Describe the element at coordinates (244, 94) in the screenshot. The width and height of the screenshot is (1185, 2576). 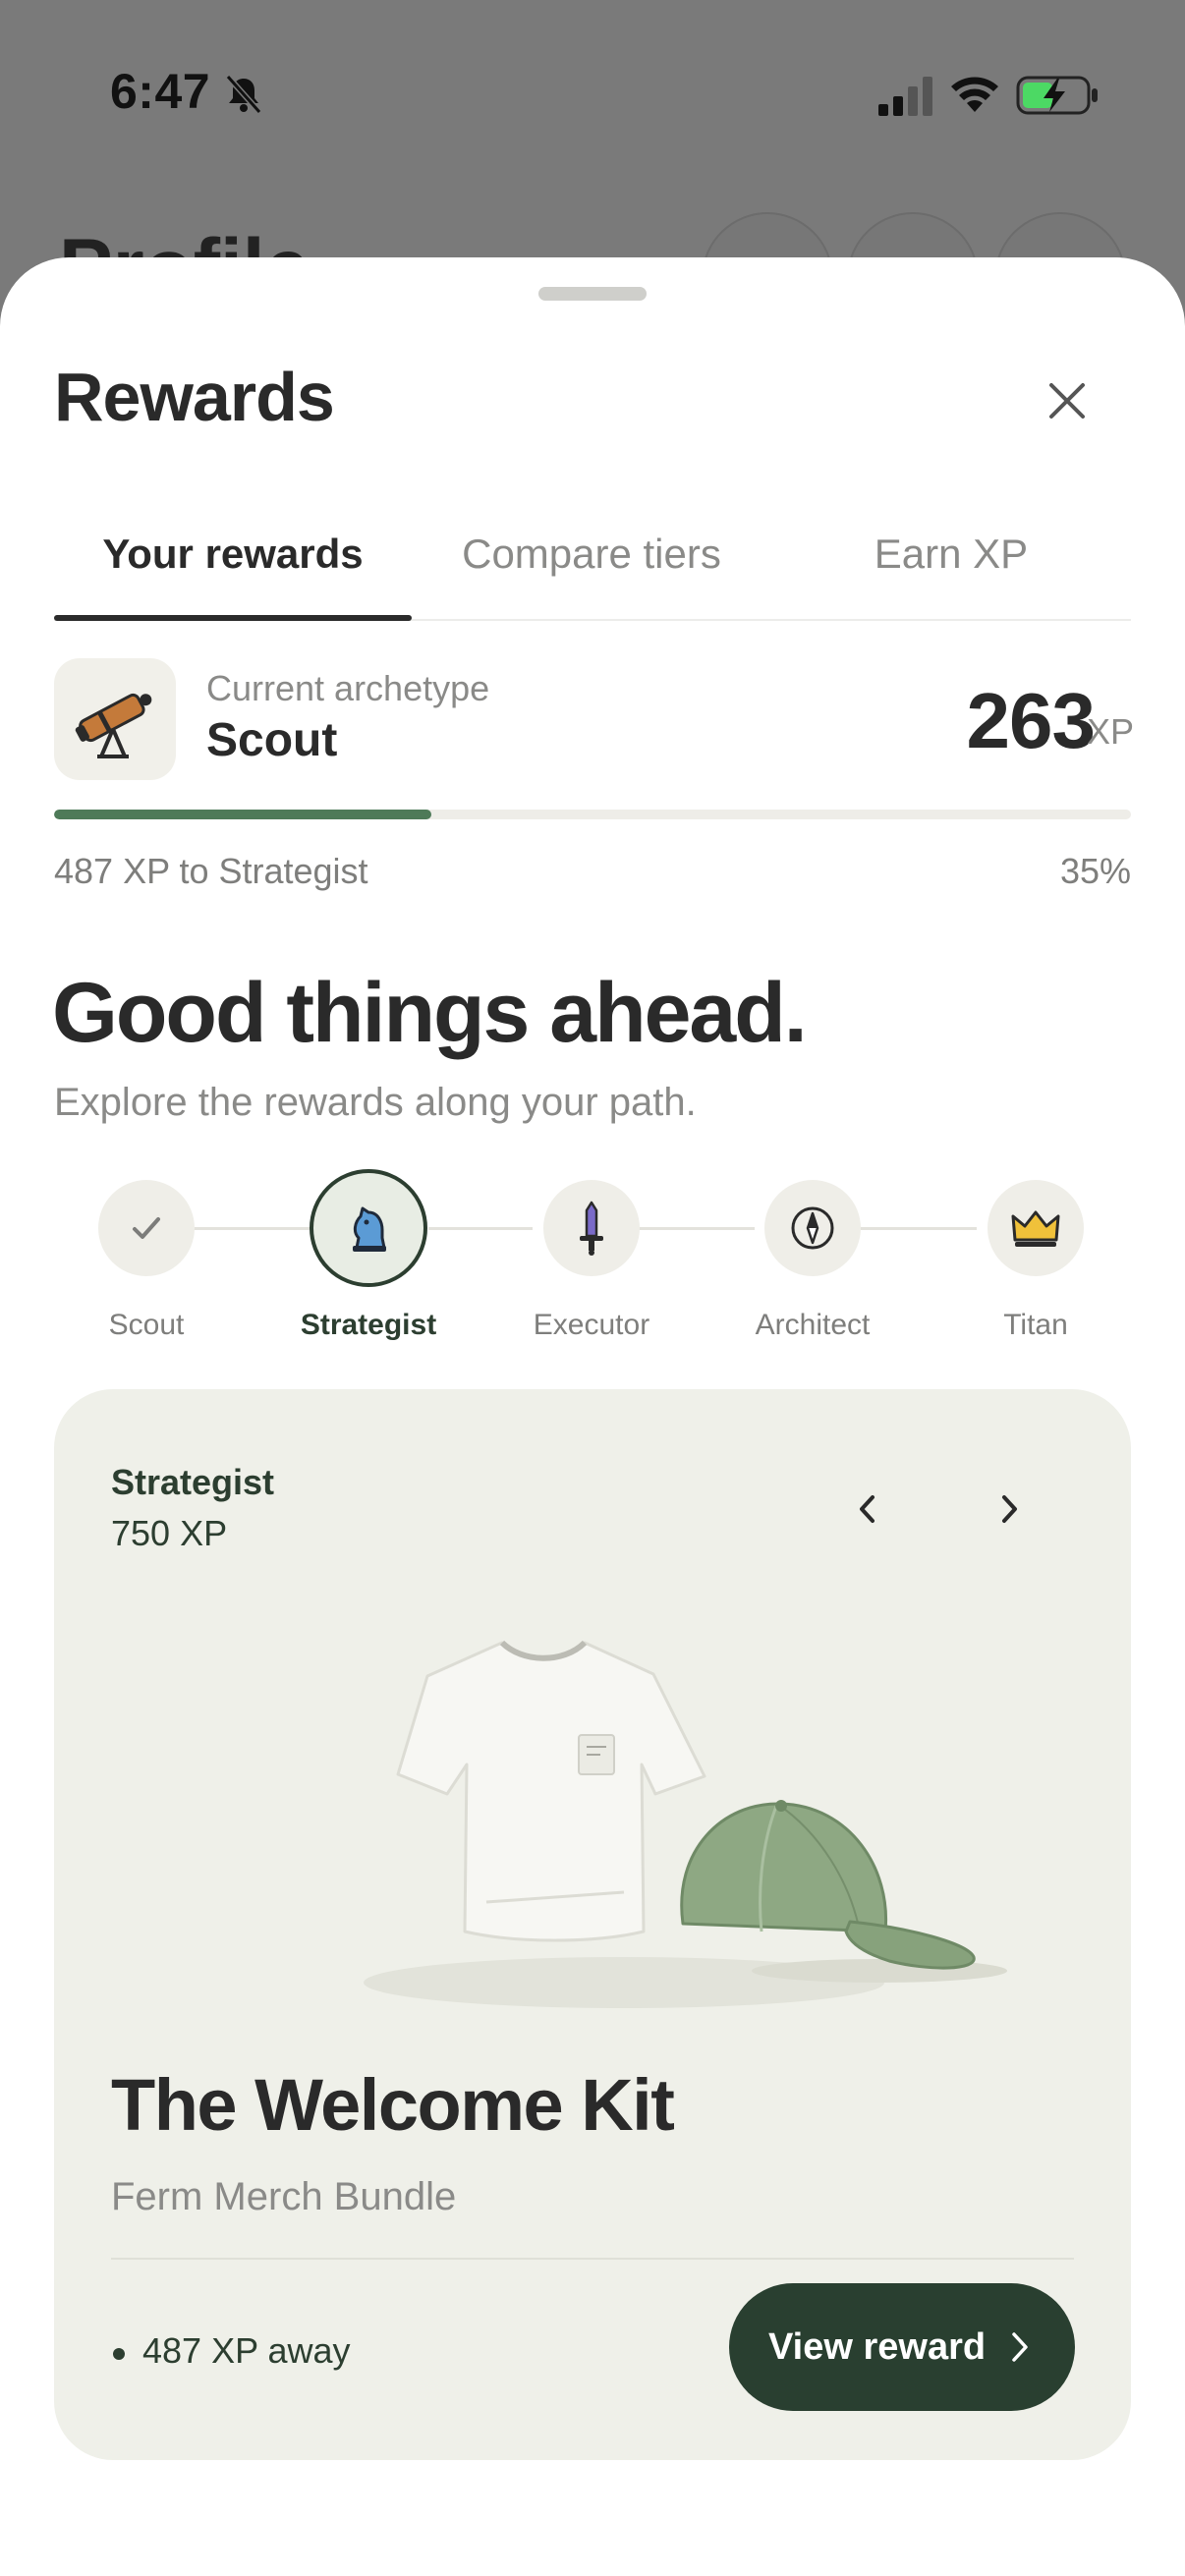
I see `silent-bell-icon` at that location.